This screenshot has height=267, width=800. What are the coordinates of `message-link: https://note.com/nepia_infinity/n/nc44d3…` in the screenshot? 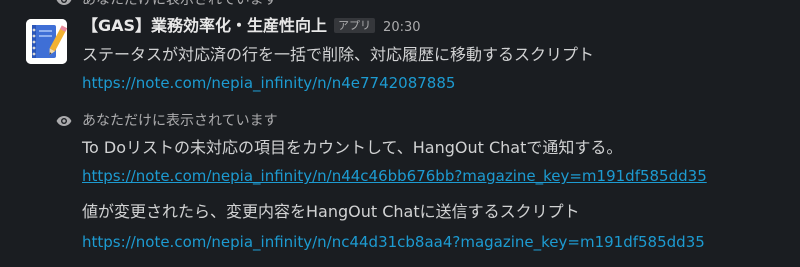 It's located at (393, 242).